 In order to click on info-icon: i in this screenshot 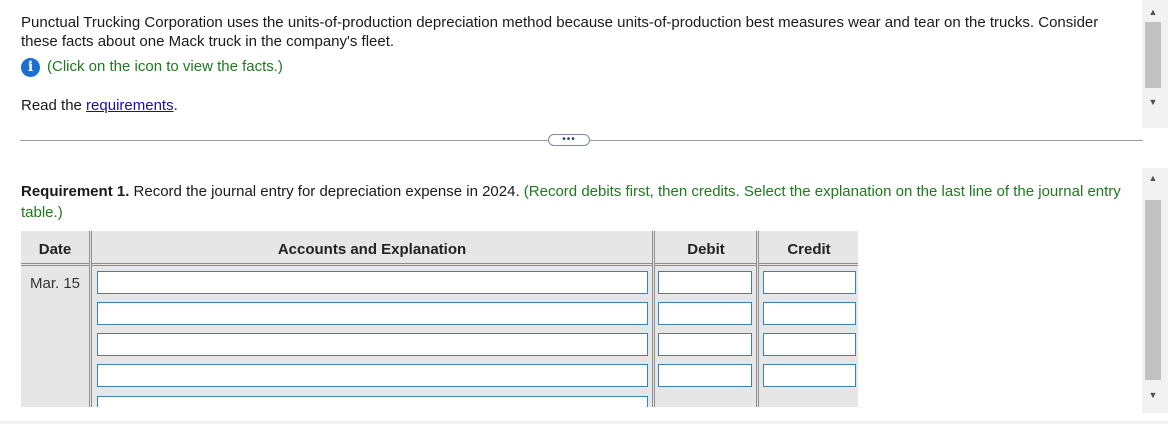, I will do `click(30, 67)`.